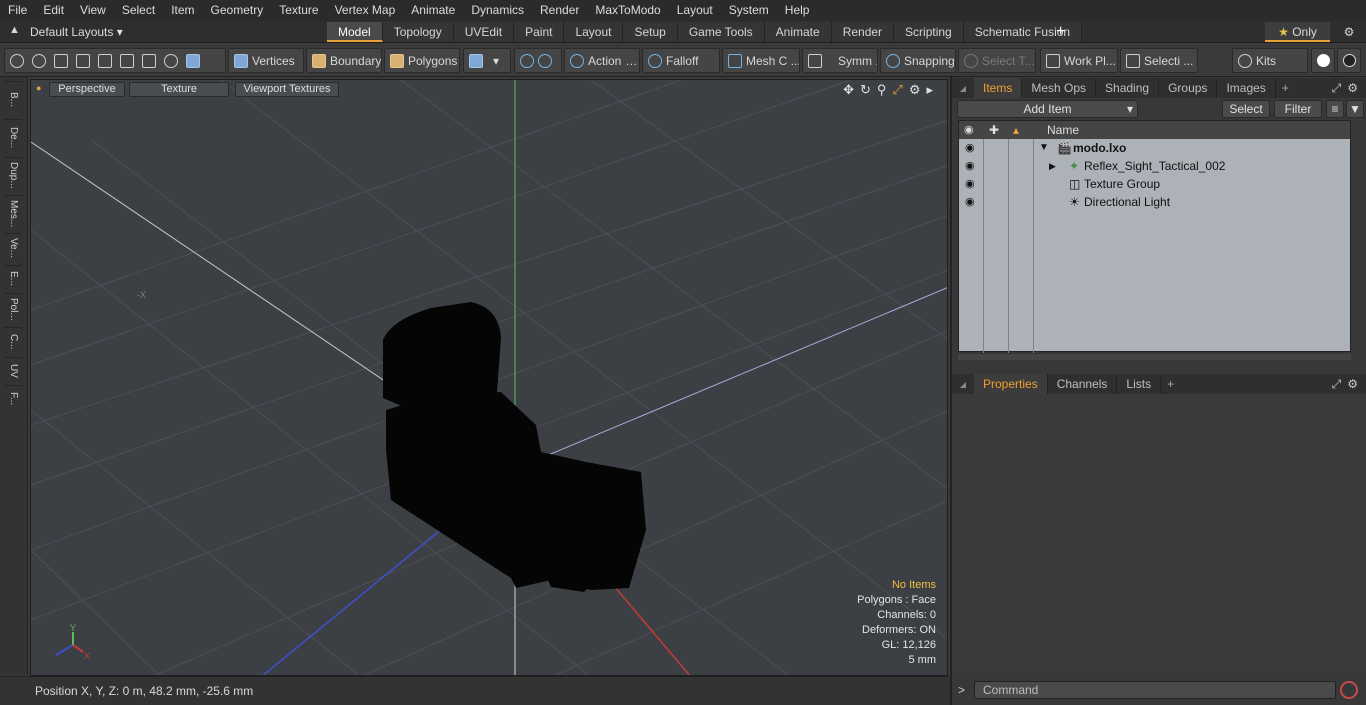 Image resolution: width=1366 pixels, height=705 pixels. I want to click on tab-setup: Setup, so click(650, 32).